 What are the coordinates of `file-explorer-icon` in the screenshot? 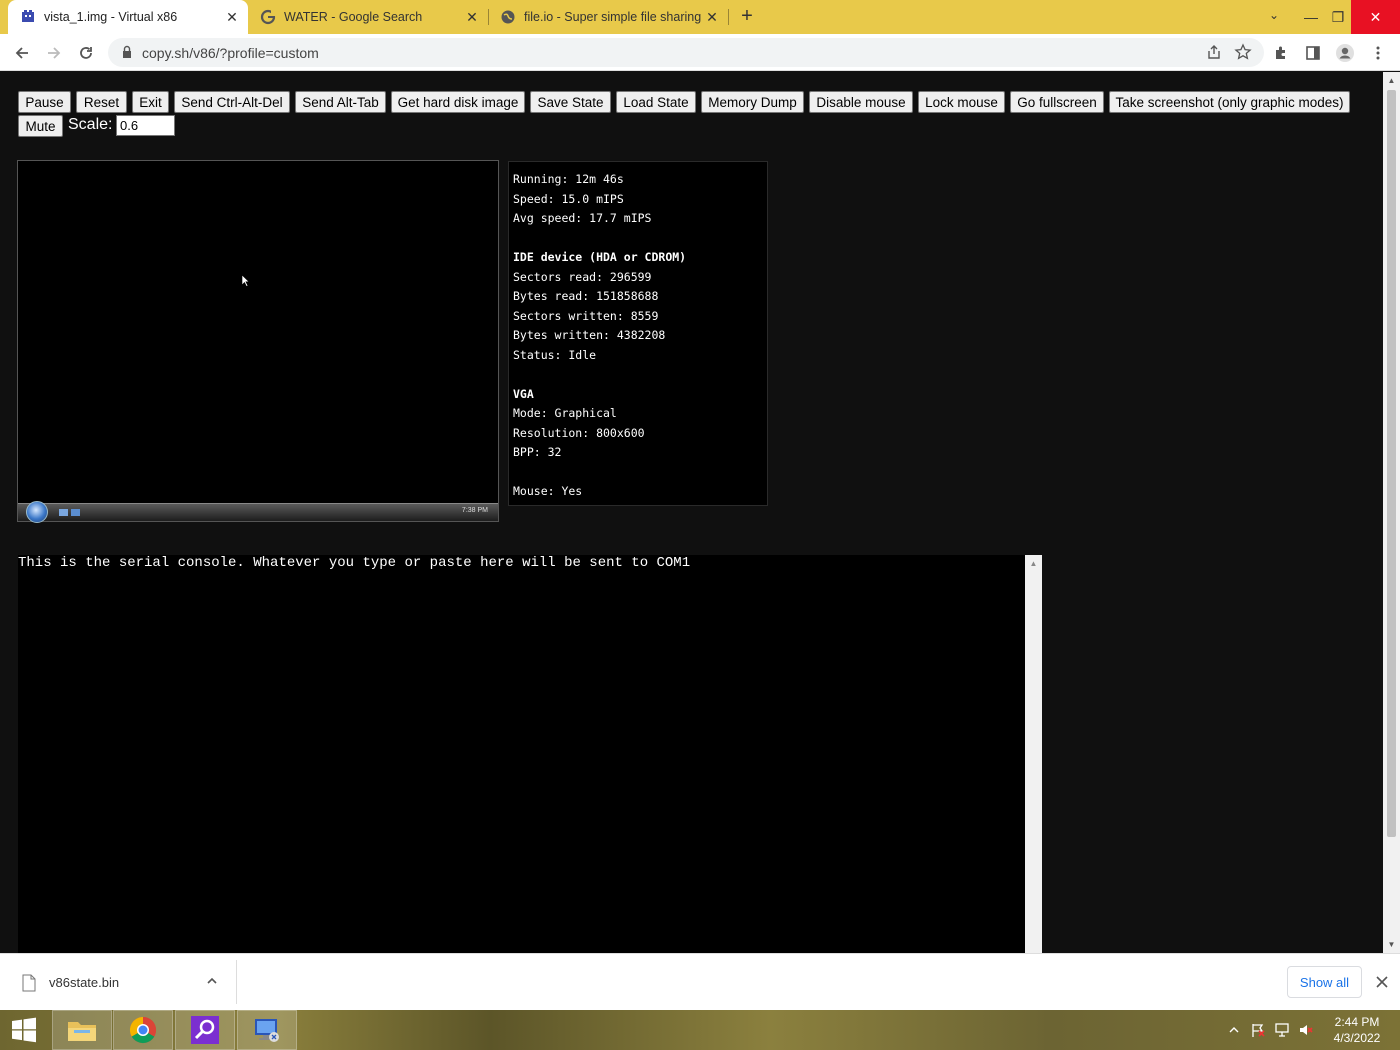 It's located at (82, 1030).